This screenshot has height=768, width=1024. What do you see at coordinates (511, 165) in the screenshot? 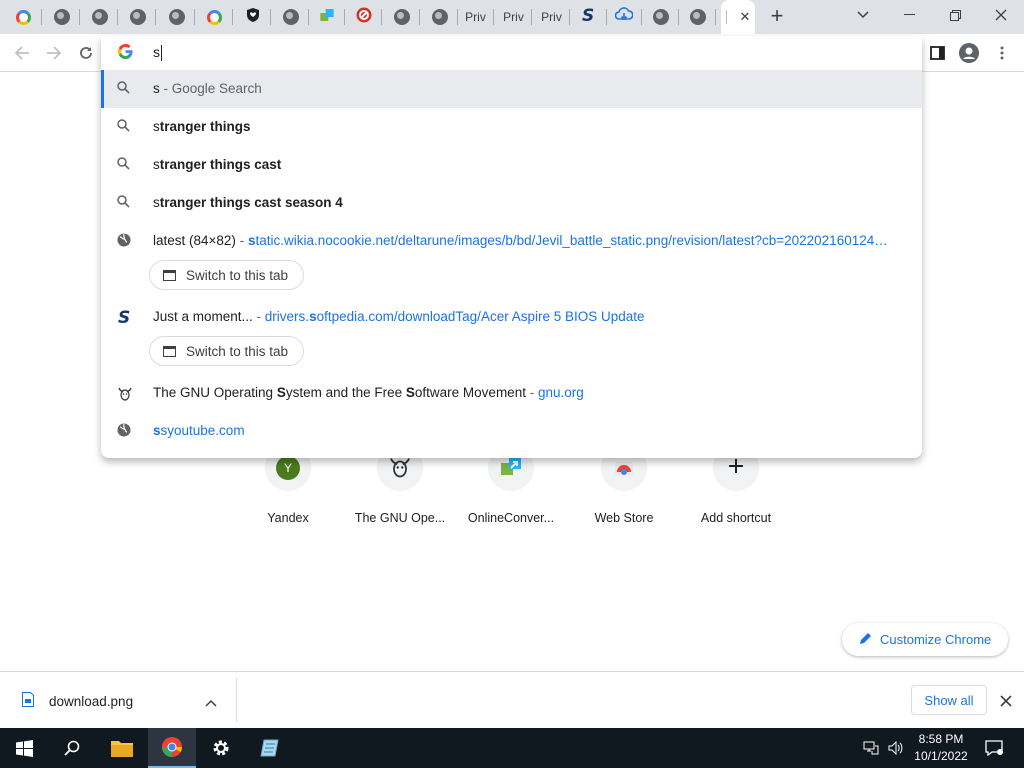
I see `suggestion-search-2: stranger things cast` at bounding box center [511, 165].